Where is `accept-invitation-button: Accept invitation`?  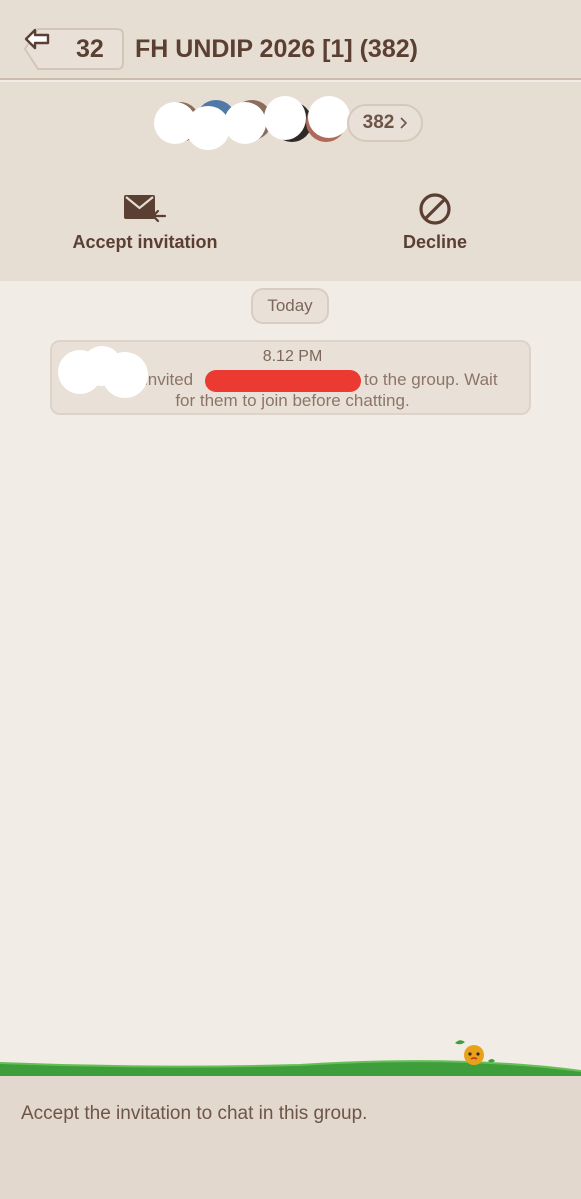 accept-invitation-button: Accept invitation is located at coordinates (145, 227).